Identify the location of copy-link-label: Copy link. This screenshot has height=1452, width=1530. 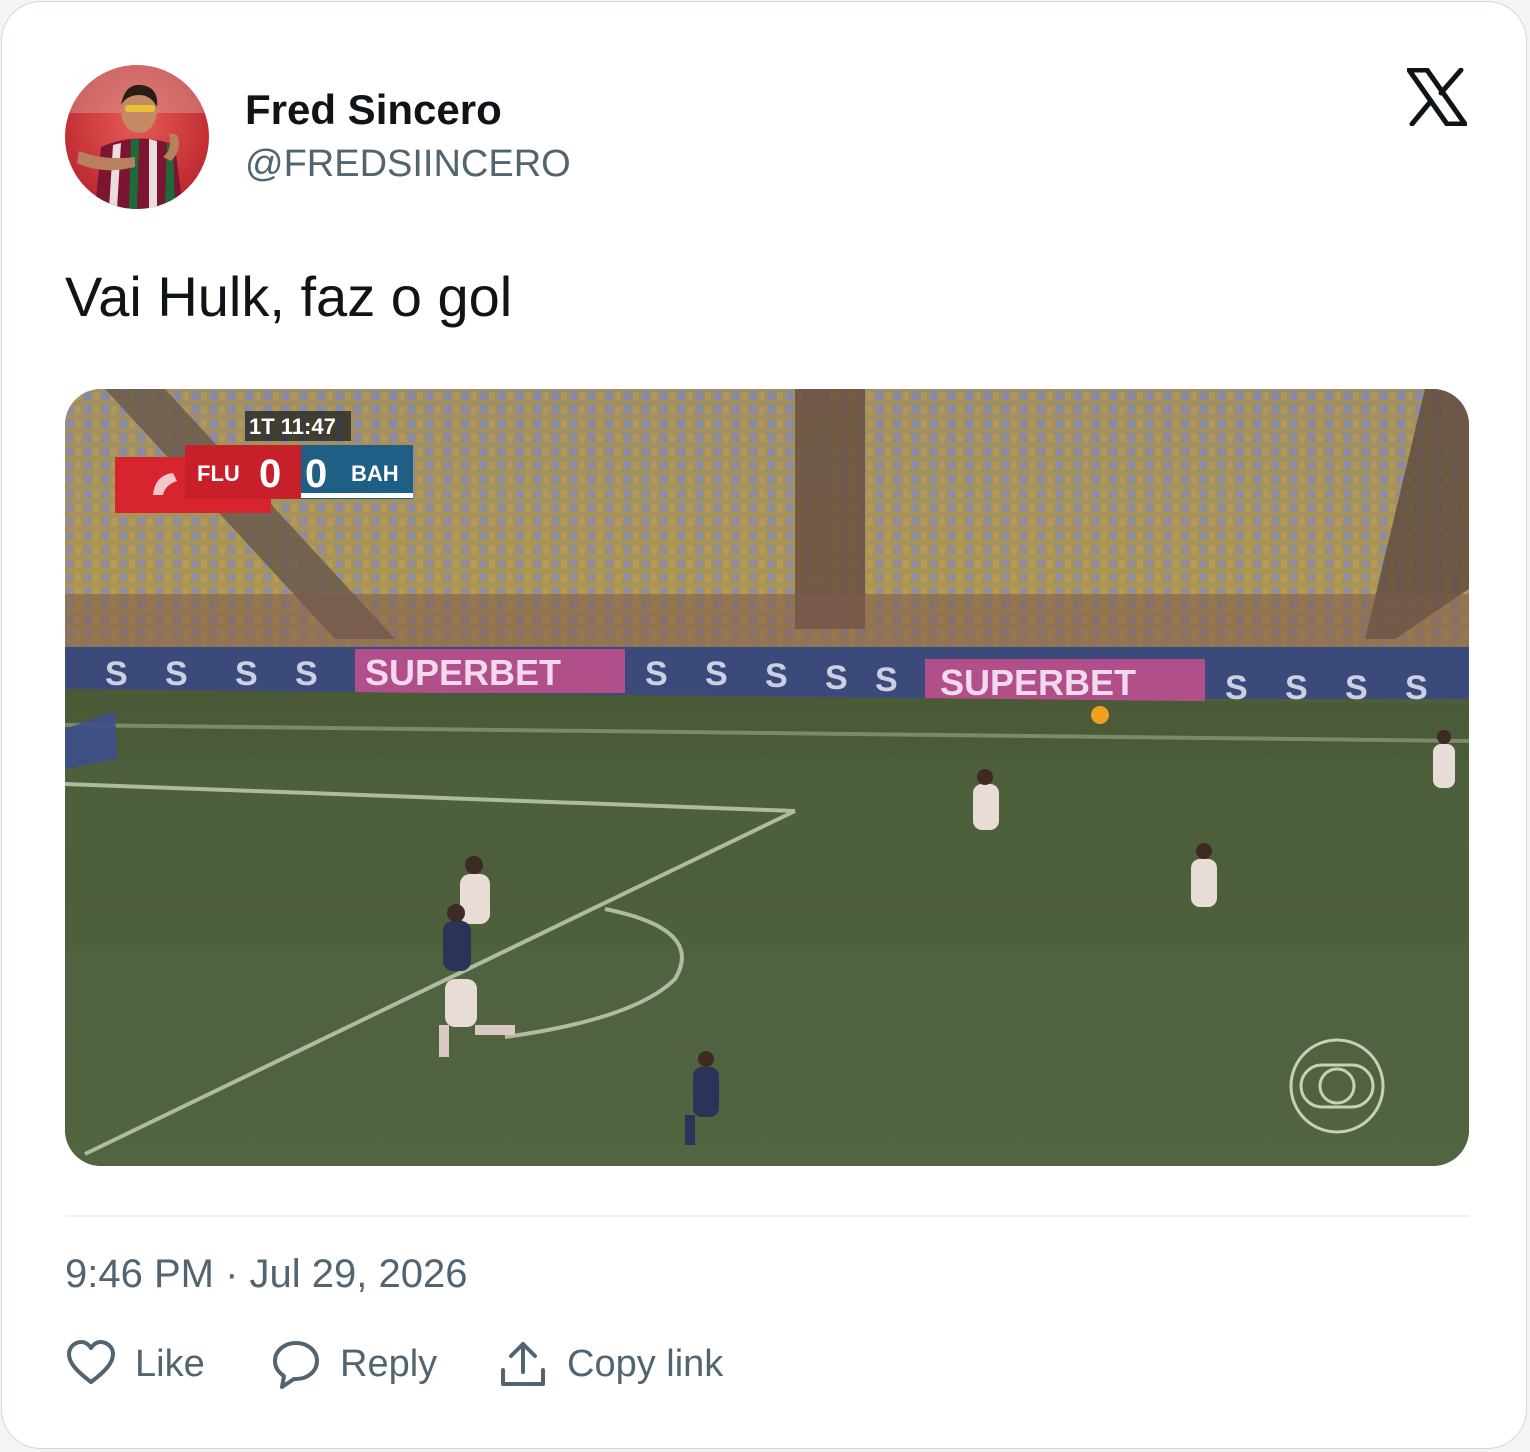
(645, 1363).